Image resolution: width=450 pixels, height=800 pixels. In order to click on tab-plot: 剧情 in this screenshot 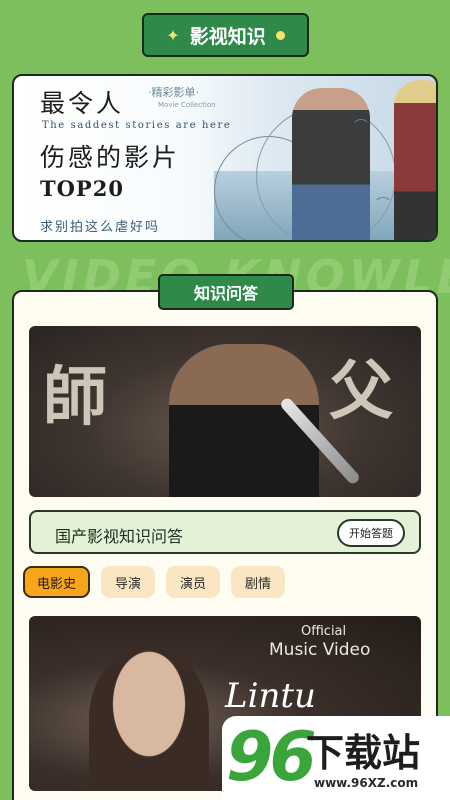, I will do `click(258, 582)`.